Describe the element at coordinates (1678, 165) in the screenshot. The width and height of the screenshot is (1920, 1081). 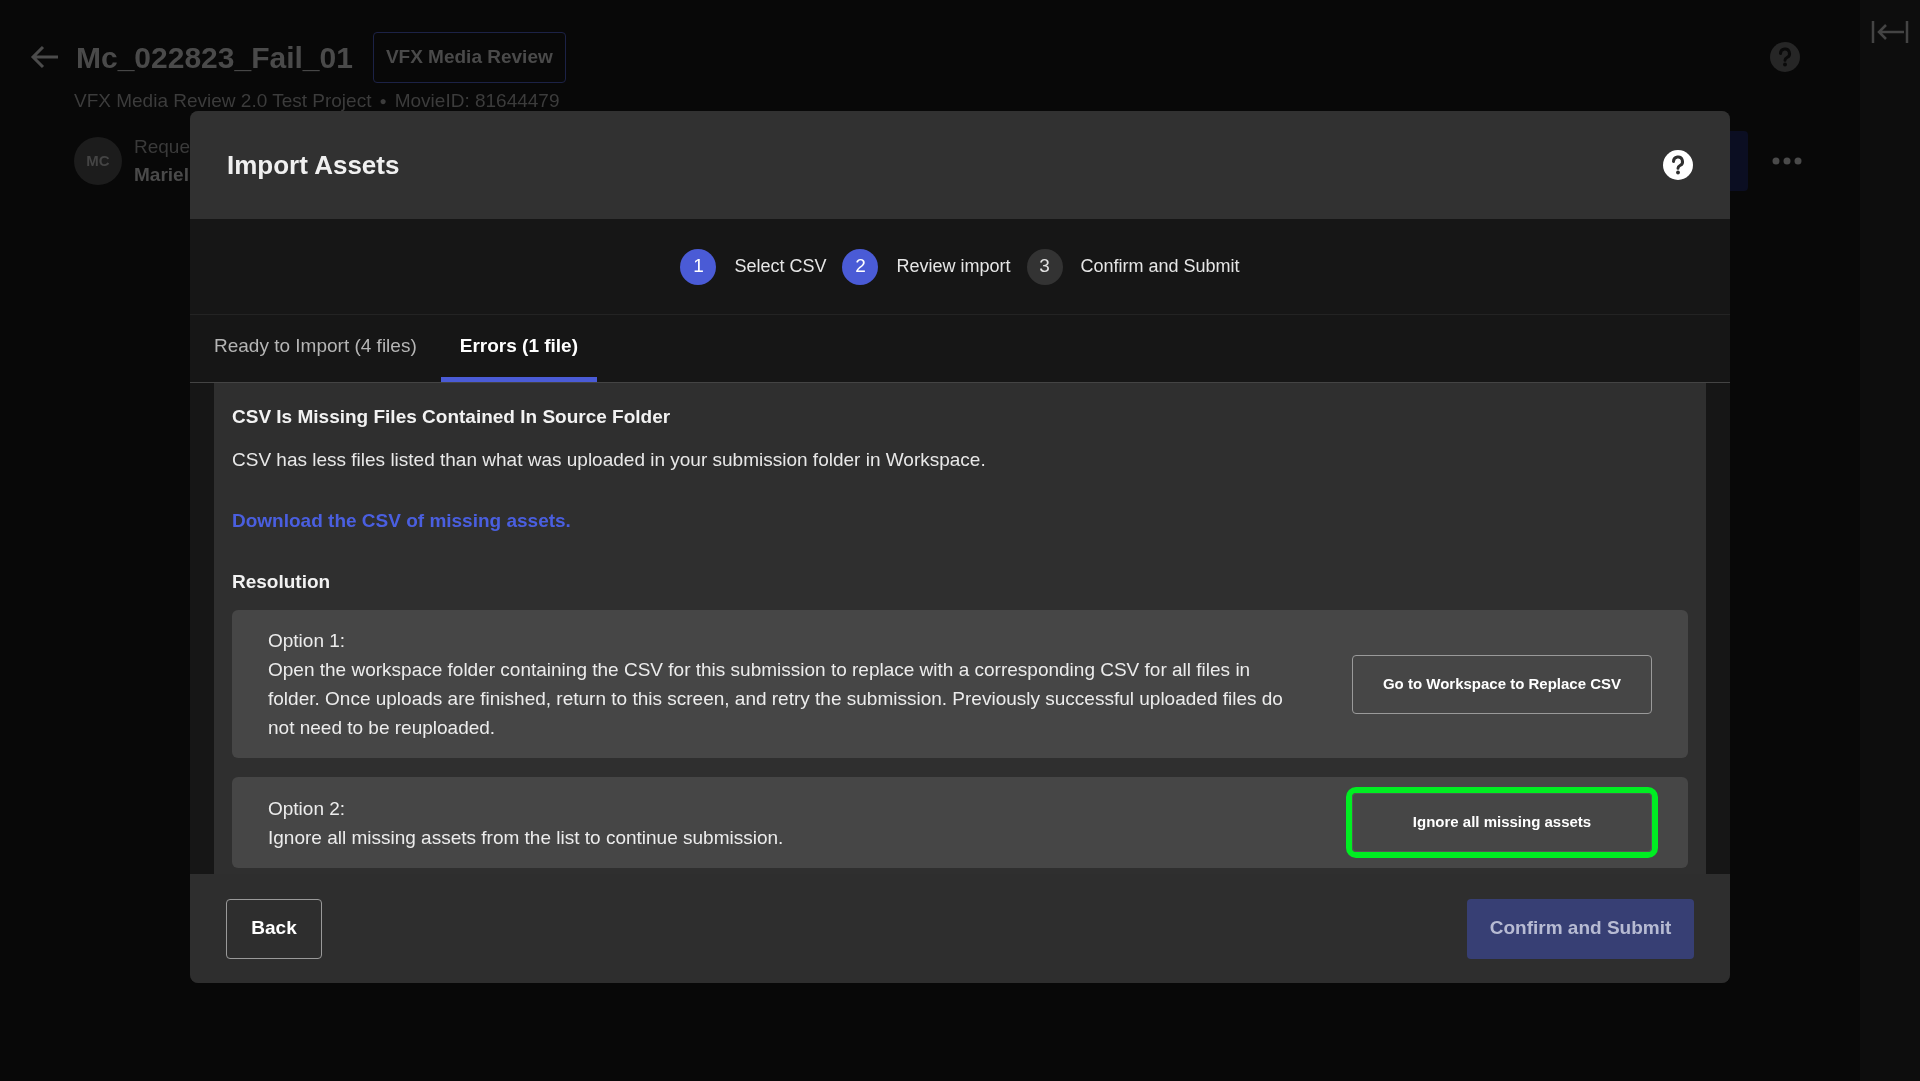
I see `help-icon` at that location.